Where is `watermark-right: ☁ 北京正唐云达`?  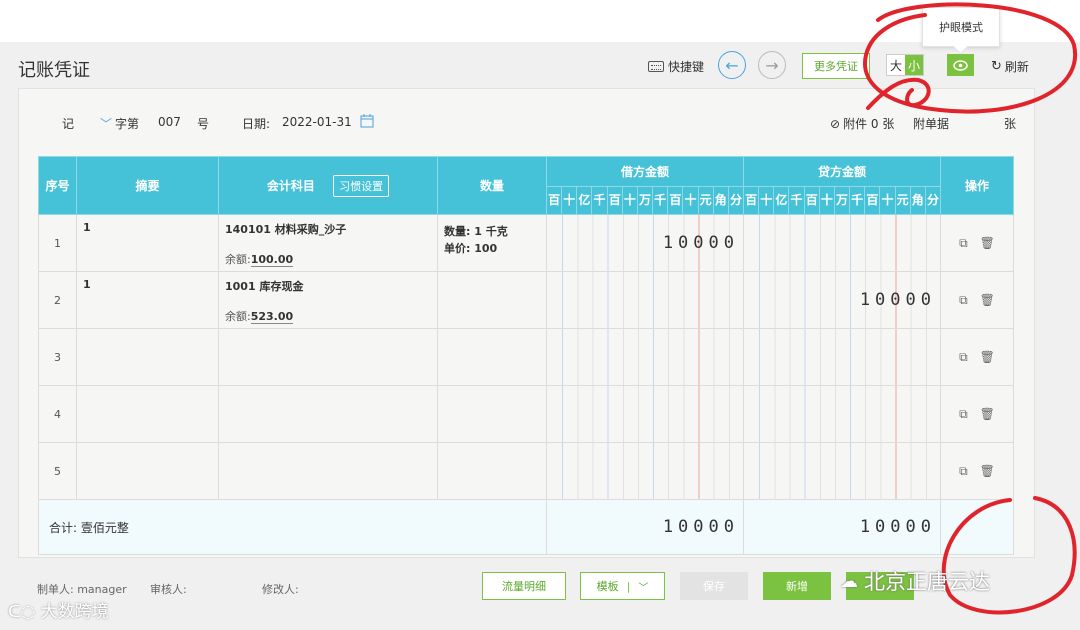
watermark-right: ☁ 北京正唐云达 is located at coordinates (915, 581).